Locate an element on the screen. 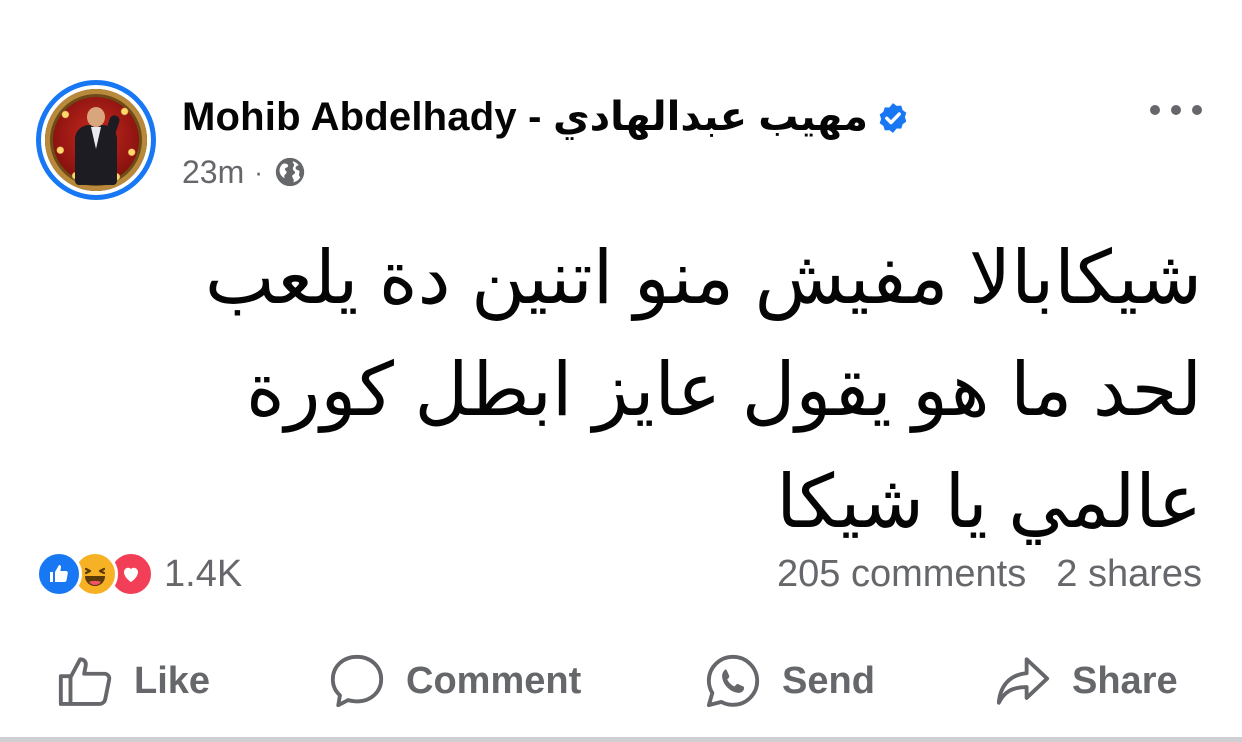 This screenshot has height=742, width=1242. avatar-image is located at coordinates (96, 140).